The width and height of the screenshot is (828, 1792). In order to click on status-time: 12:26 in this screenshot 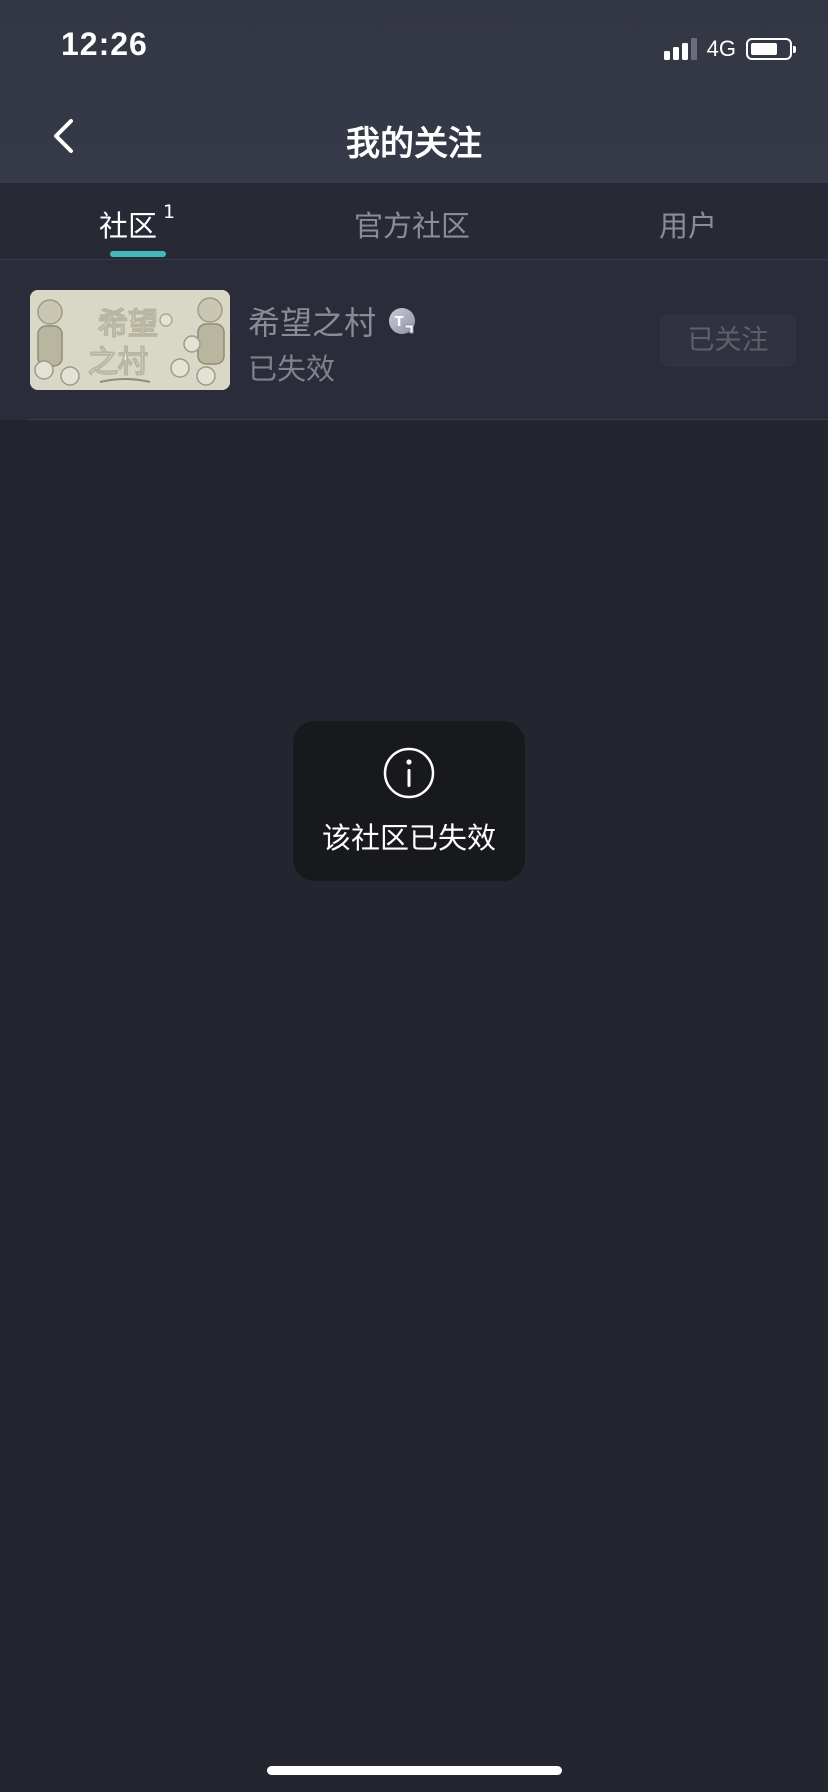, I will do `click(104, 44)`.